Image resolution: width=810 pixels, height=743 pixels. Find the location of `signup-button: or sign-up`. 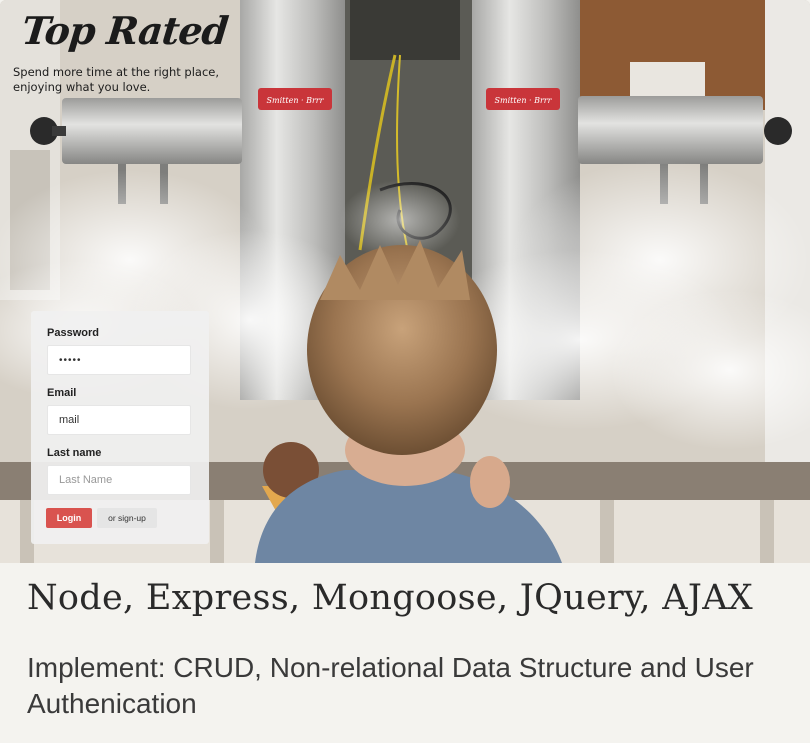

signup-button: or sign-up is located at coordinates (127, 518).